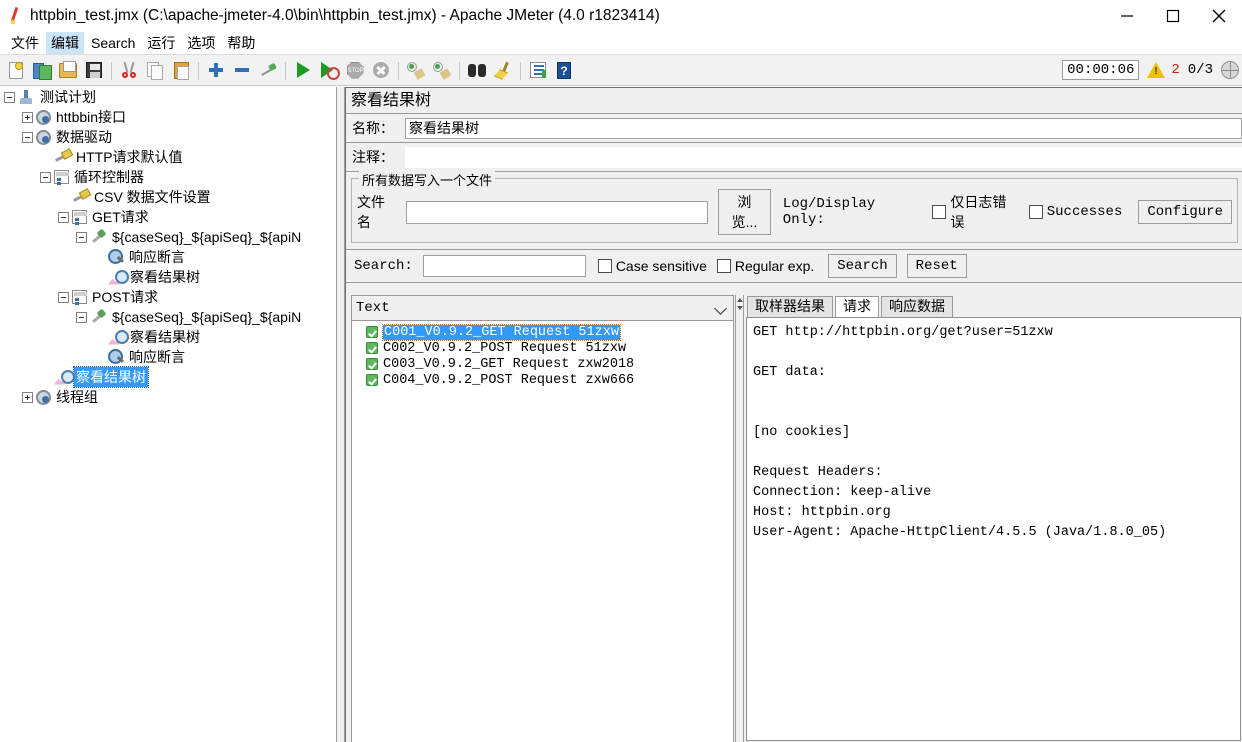  I want to click on splitter-up-arrow-icon, so click(740, 300).